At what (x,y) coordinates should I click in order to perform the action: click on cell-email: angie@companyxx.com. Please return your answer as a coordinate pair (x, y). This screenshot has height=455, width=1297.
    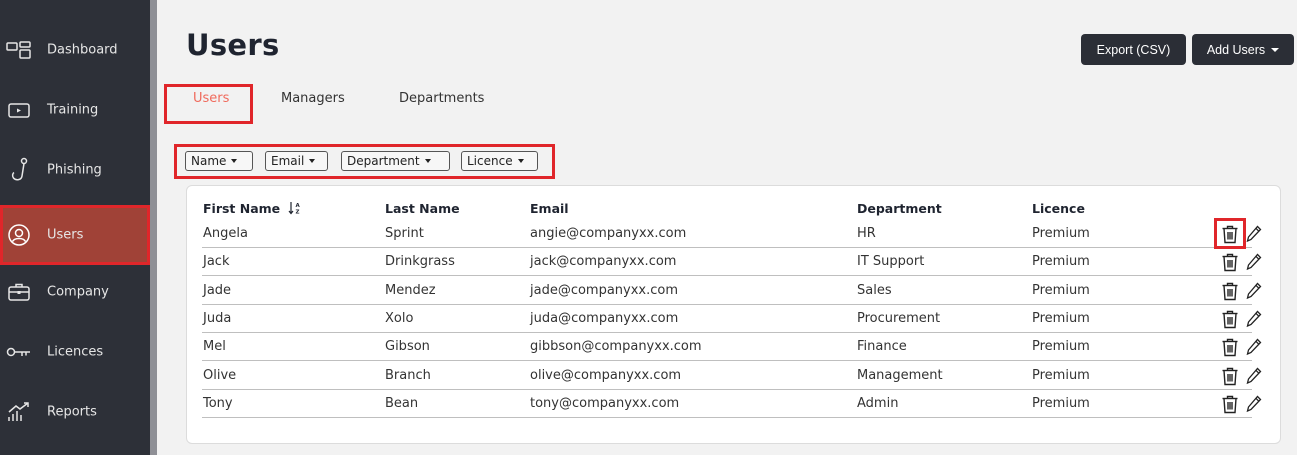
    Looking at the image, I should click on (608, 233).